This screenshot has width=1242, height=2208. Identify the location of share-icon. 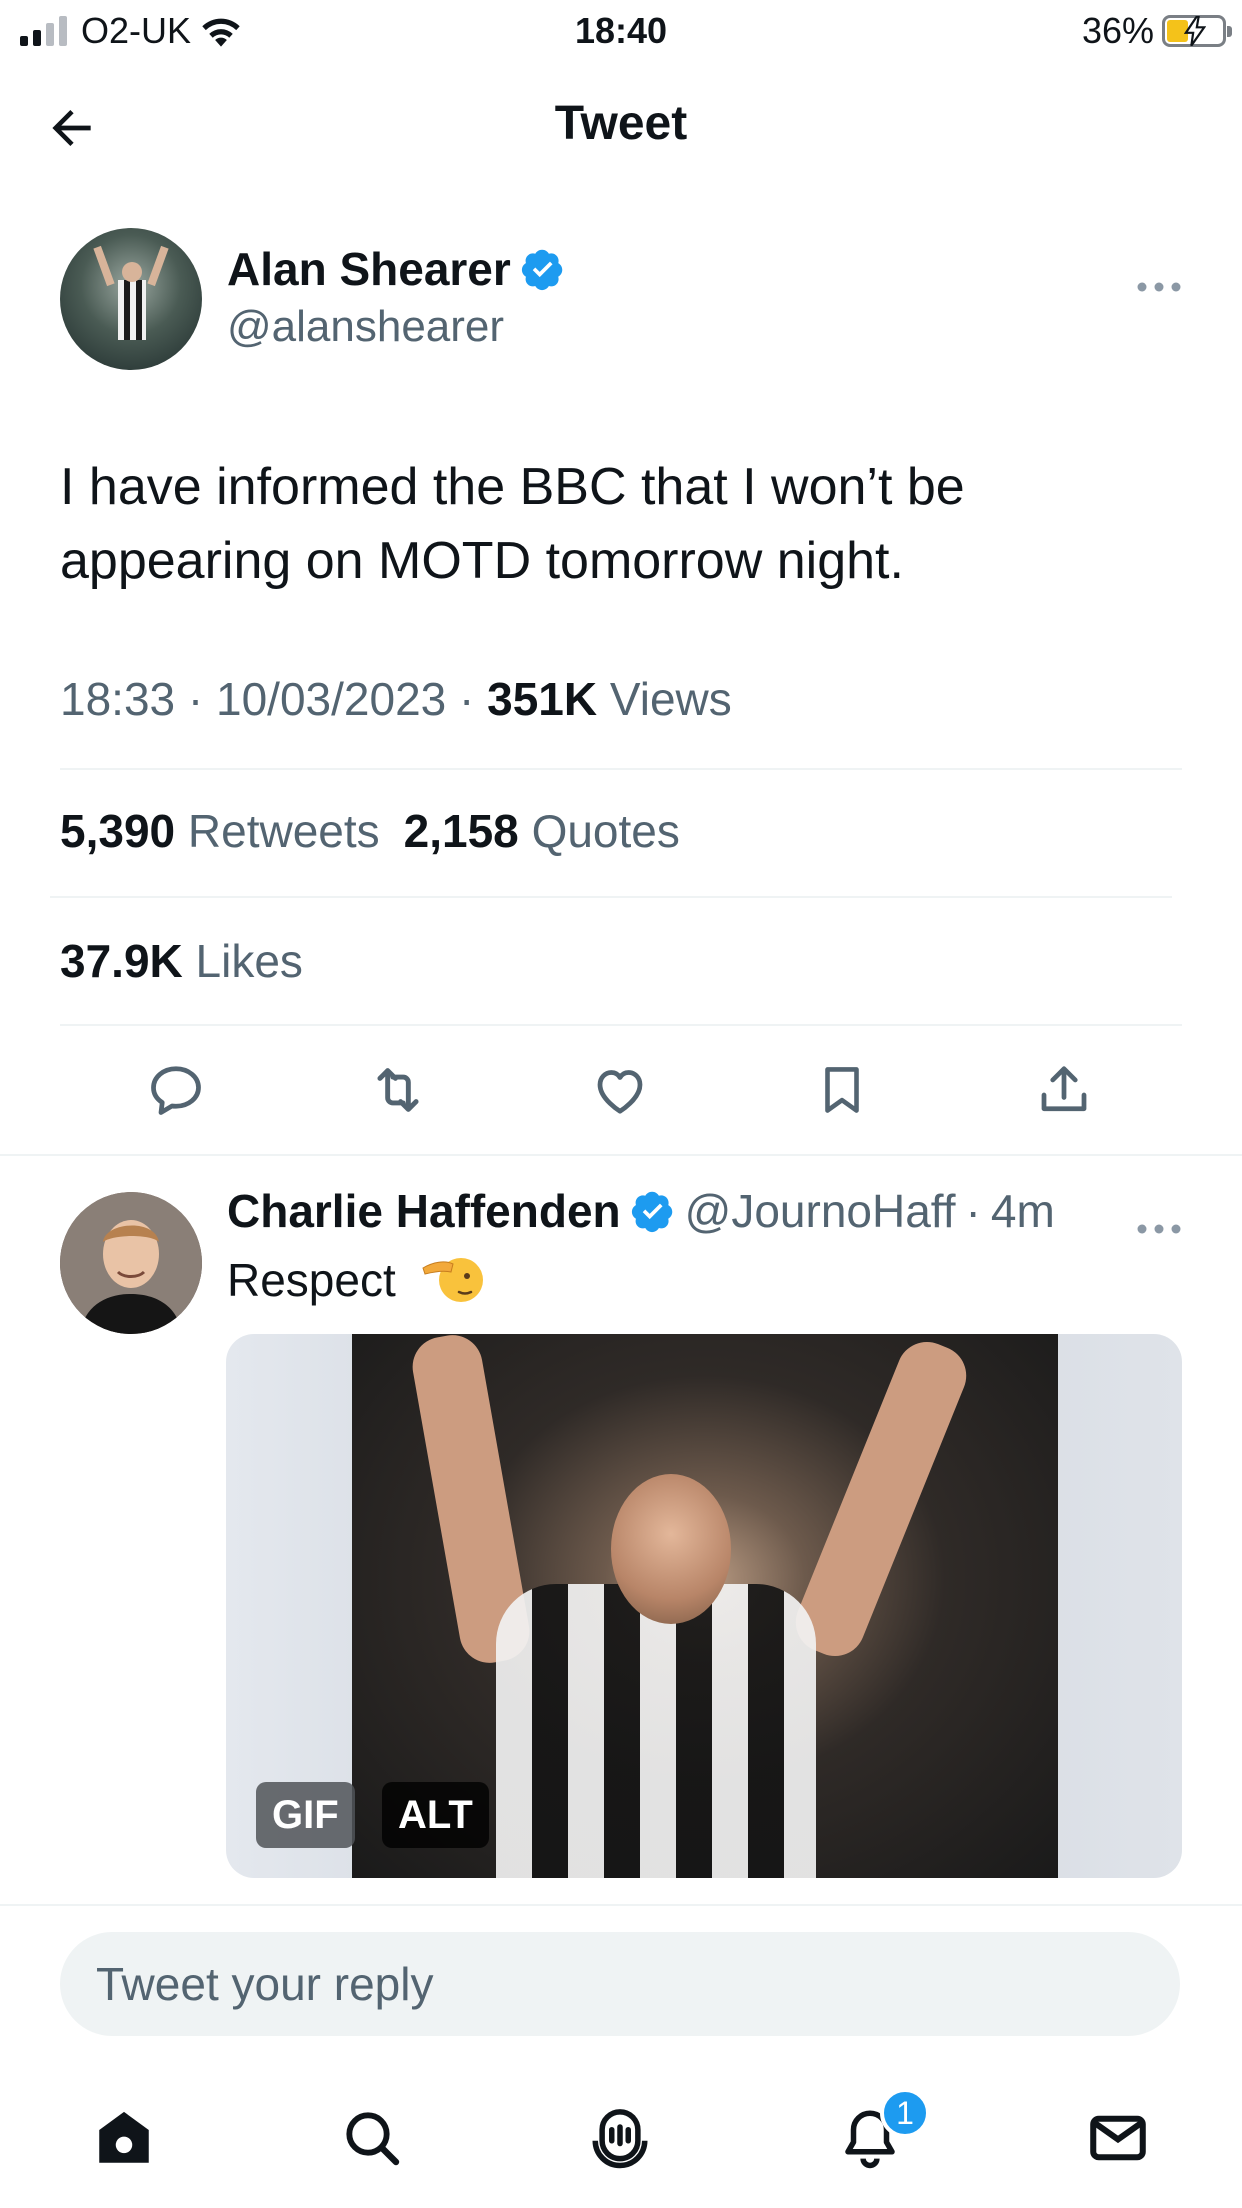
(1064, 1089).